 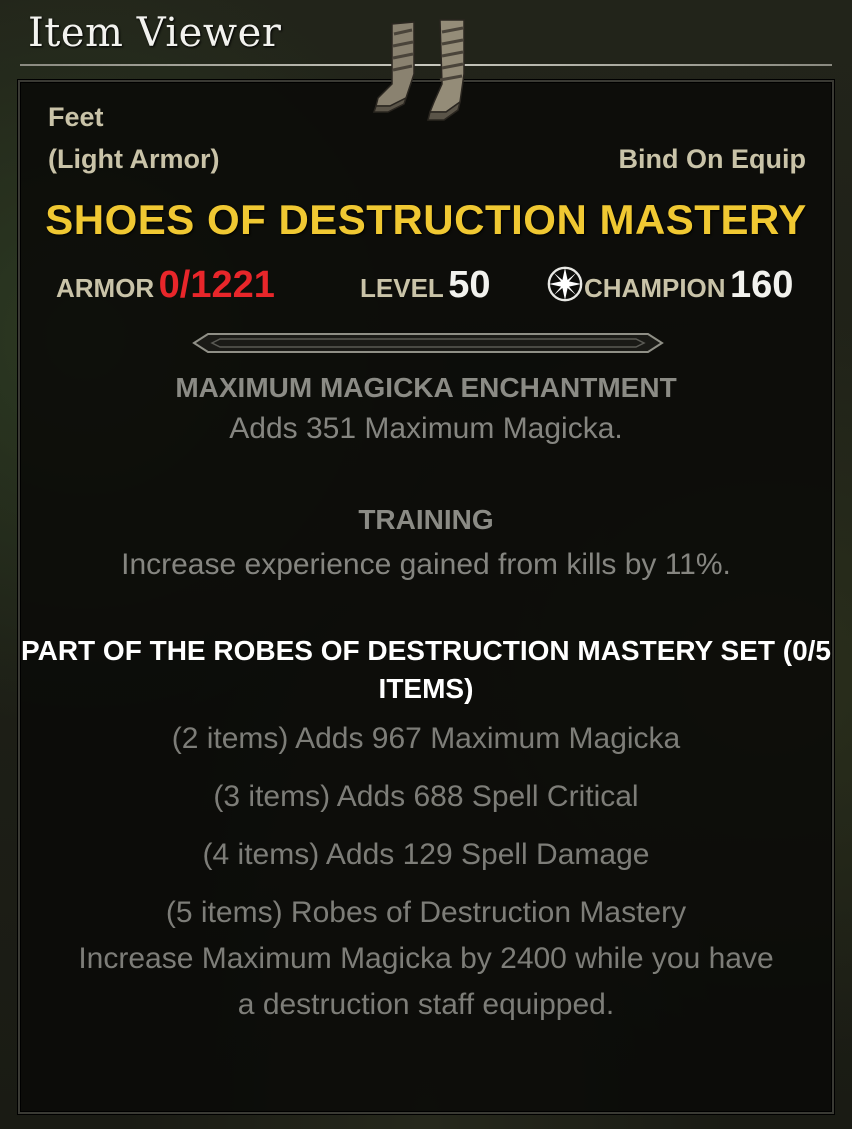 I want to click on level-label: LEVEL, so click(x=402, y=288).